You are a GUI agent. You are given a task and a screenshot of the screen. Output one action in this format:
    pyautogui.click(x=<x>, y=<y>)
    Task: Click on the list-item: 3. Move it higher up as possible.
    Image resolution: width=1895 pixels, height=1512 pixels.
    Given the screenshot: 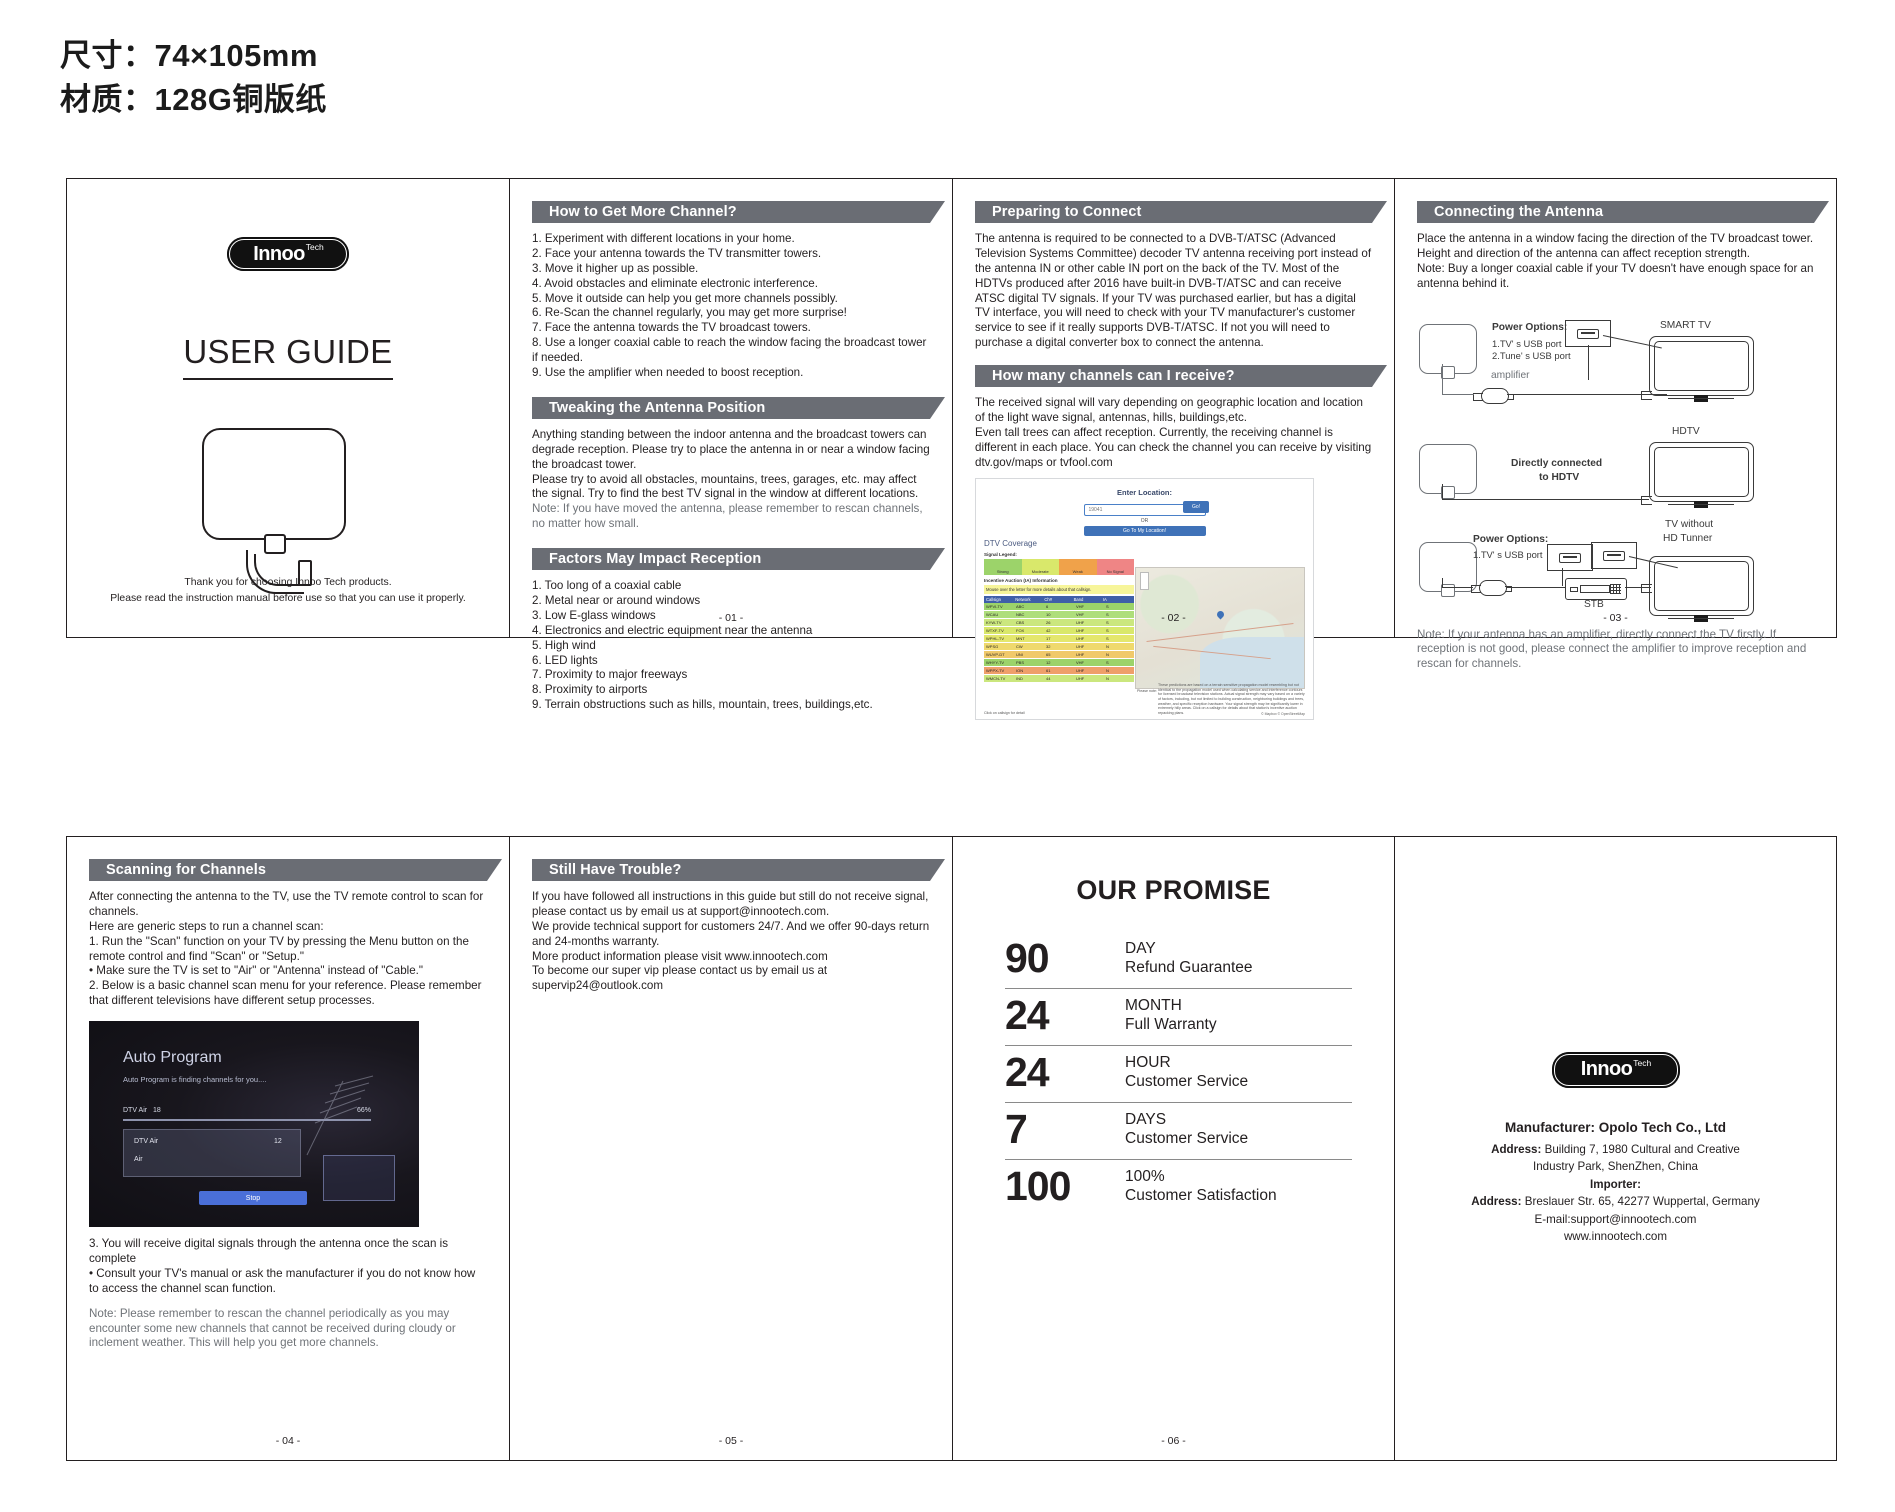 What is the action you would take?
    pyautogui.click(x=615, y=268)
    